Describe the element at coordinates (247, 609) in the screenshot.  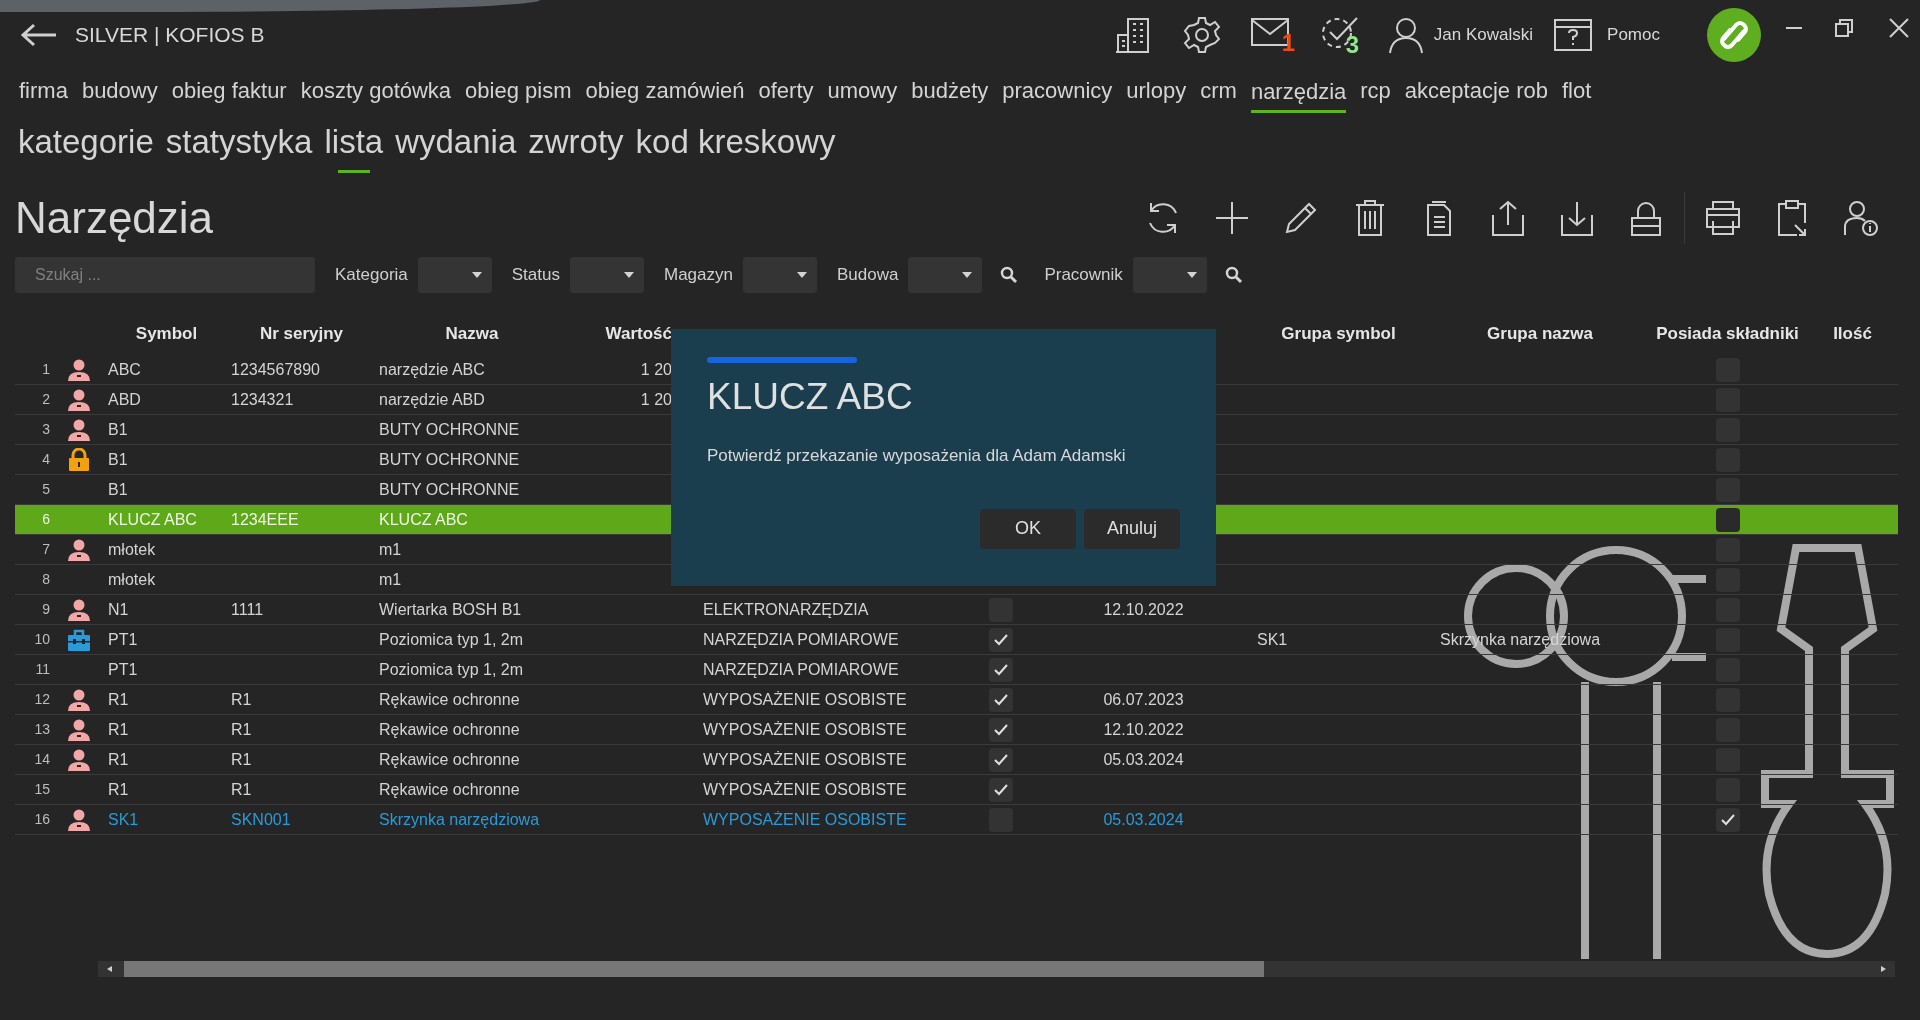
I see `serial-cell-text: 1111` at that location.